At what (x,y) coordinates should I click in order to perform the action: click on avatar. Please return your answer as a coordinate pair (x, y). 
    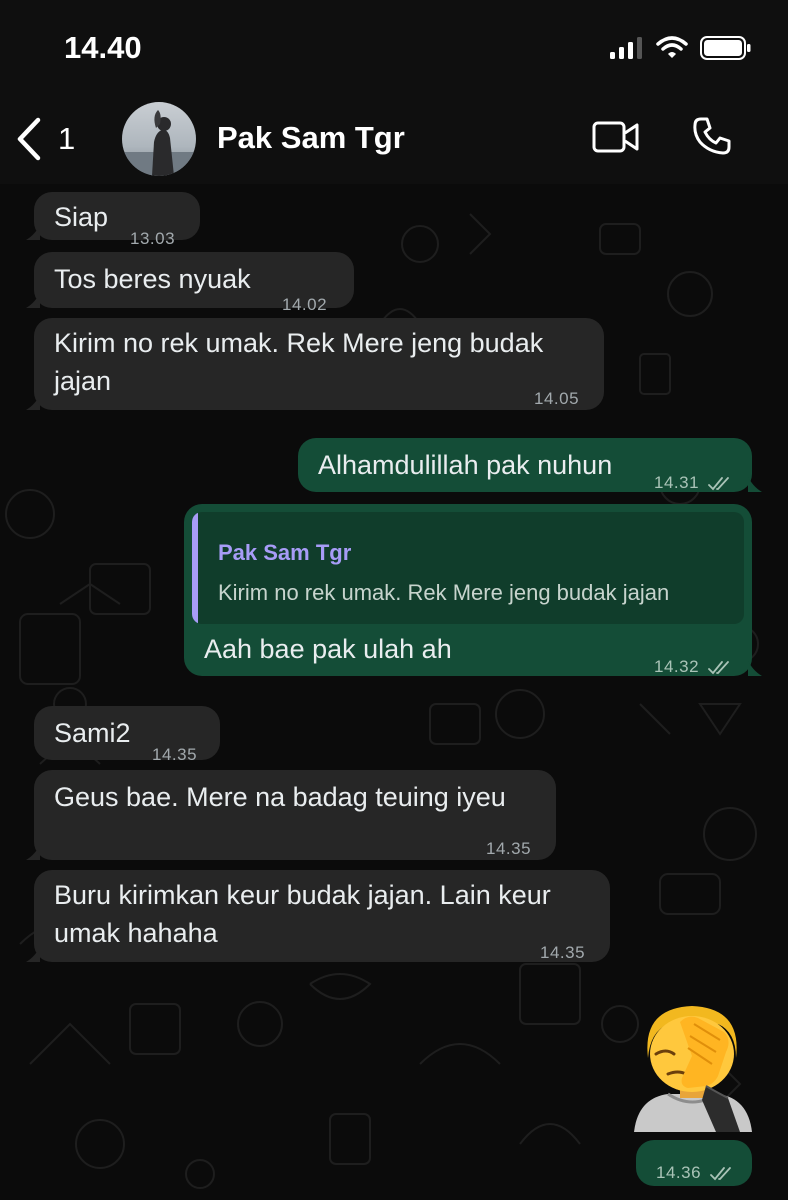
    Looking at the image, I should click on (159, 139).